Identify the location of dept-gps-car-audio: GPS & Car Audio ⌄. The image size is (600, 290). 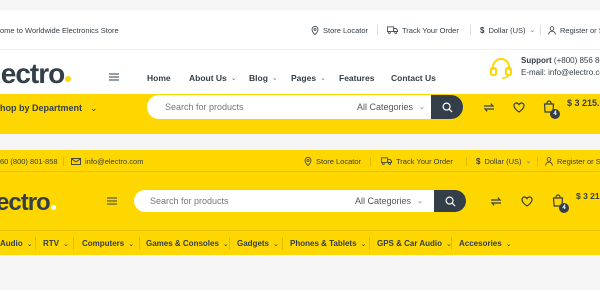
(414, 243).